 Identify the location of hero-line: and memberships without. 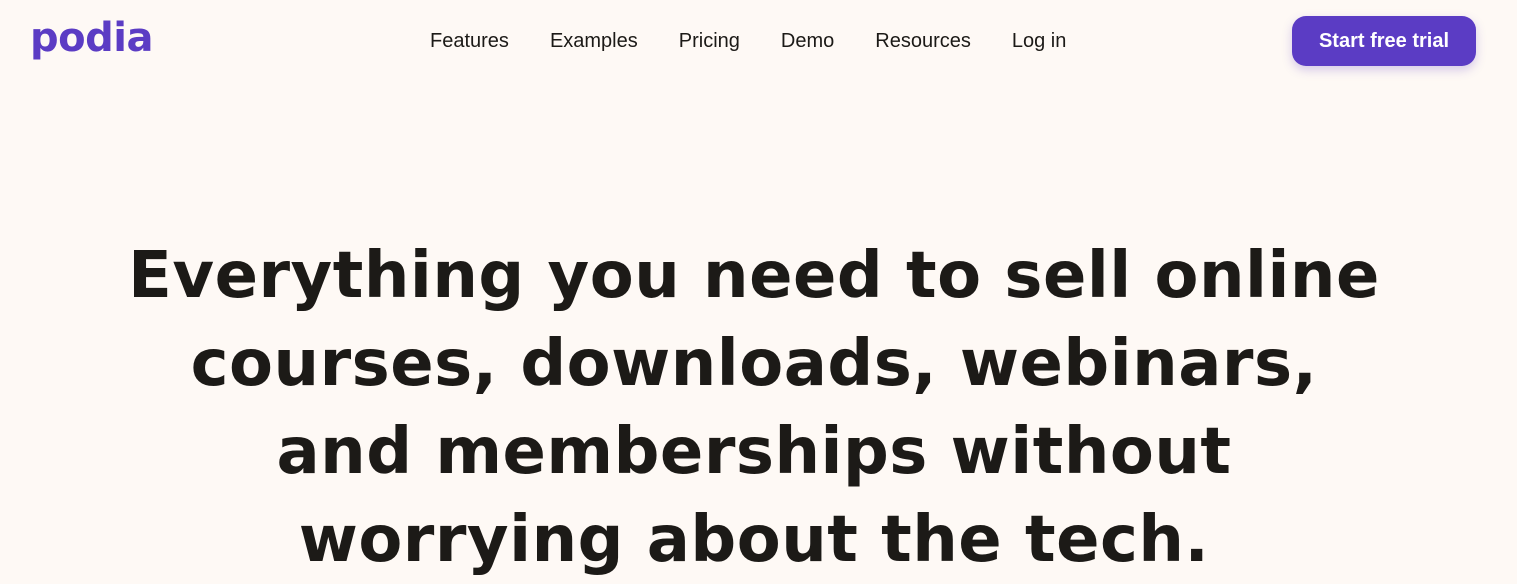
(754, 452).